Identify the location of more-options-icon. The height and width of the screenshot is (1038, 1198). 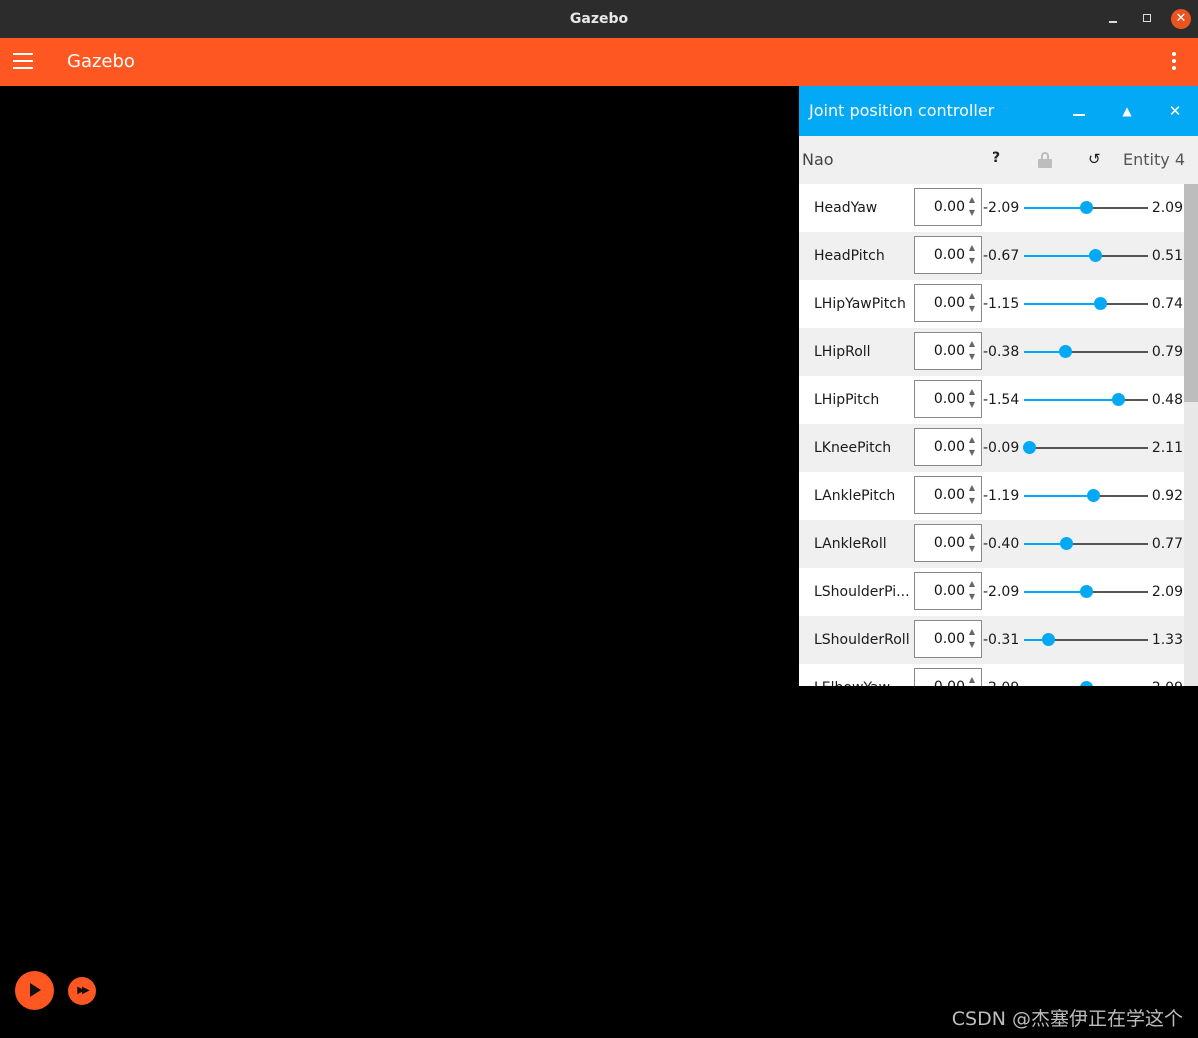
(1174, 63).